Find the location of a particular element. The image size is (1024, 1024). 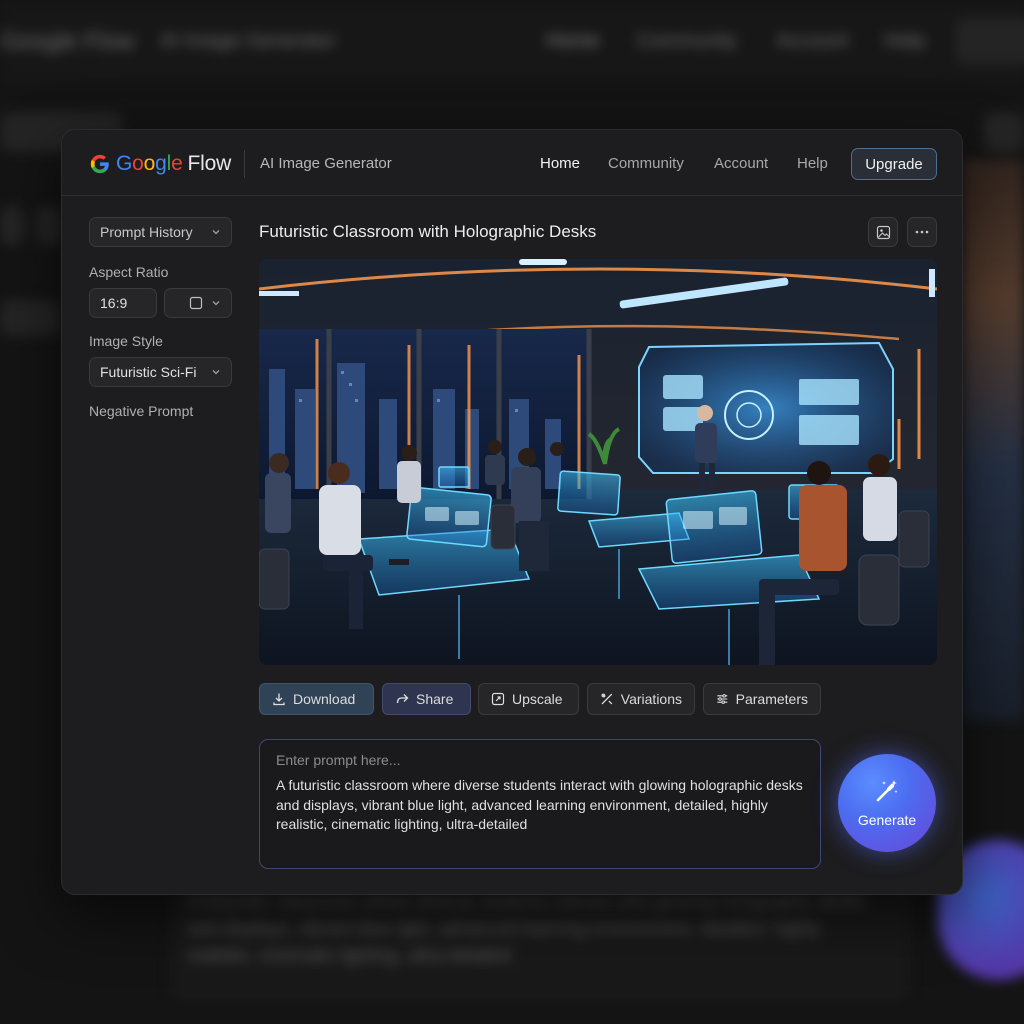

parameters-button: Parameters is located at coordinates (762, 699).